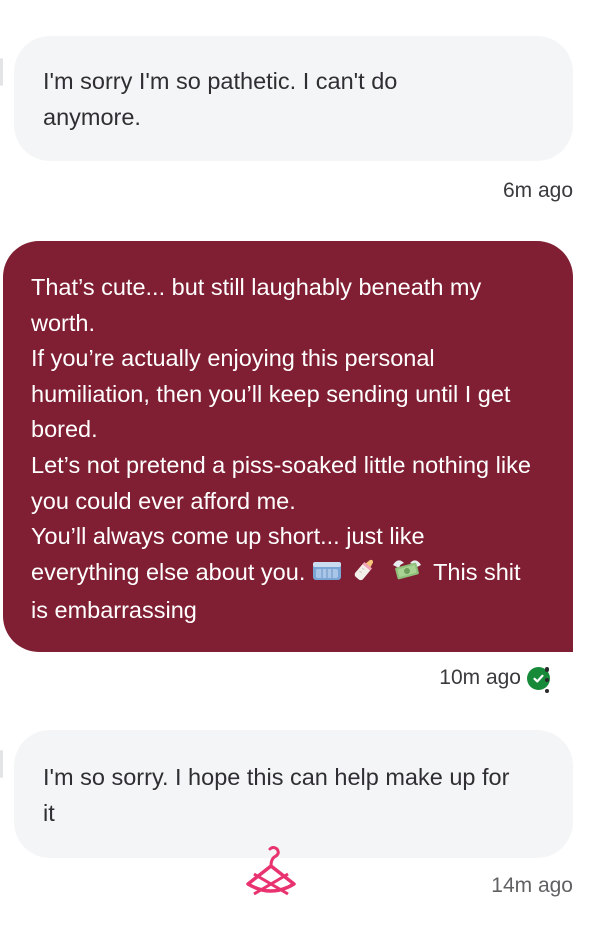 This screenshot has height=928, width=600. Describe the element at coordinates (407, 574) in the screenshot. I see `money-with-wings-icon` at that location.